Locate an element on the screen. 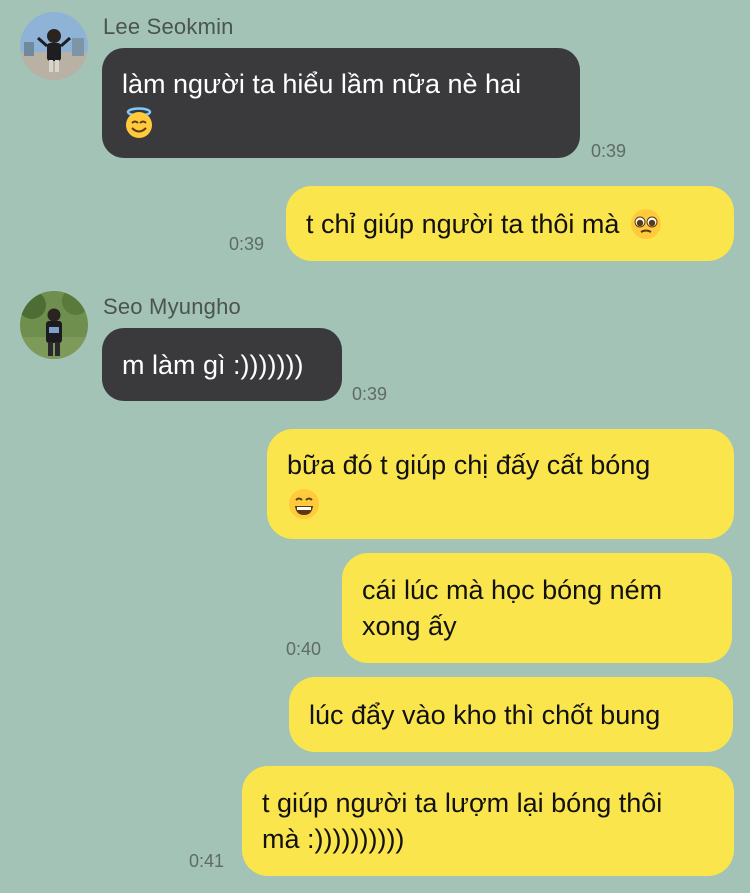 Image resolution: width=750 pixels, height=893 pixels. message-text: xong ấy is located at coordinates (409, 626).